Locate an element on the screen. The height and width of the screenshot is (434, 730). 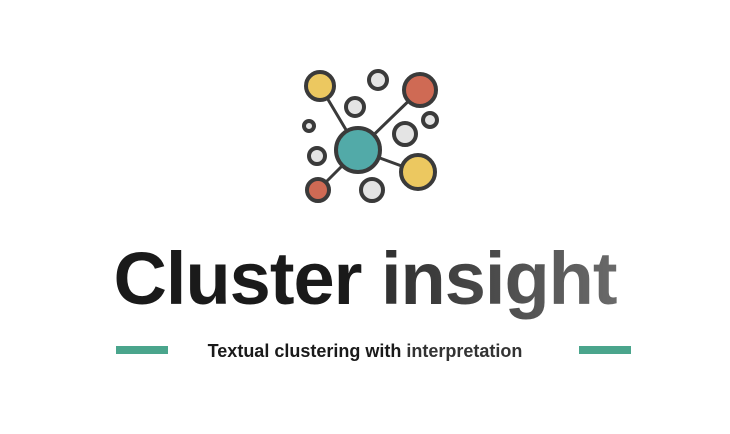
nodes is located at coordinates (370, 136).